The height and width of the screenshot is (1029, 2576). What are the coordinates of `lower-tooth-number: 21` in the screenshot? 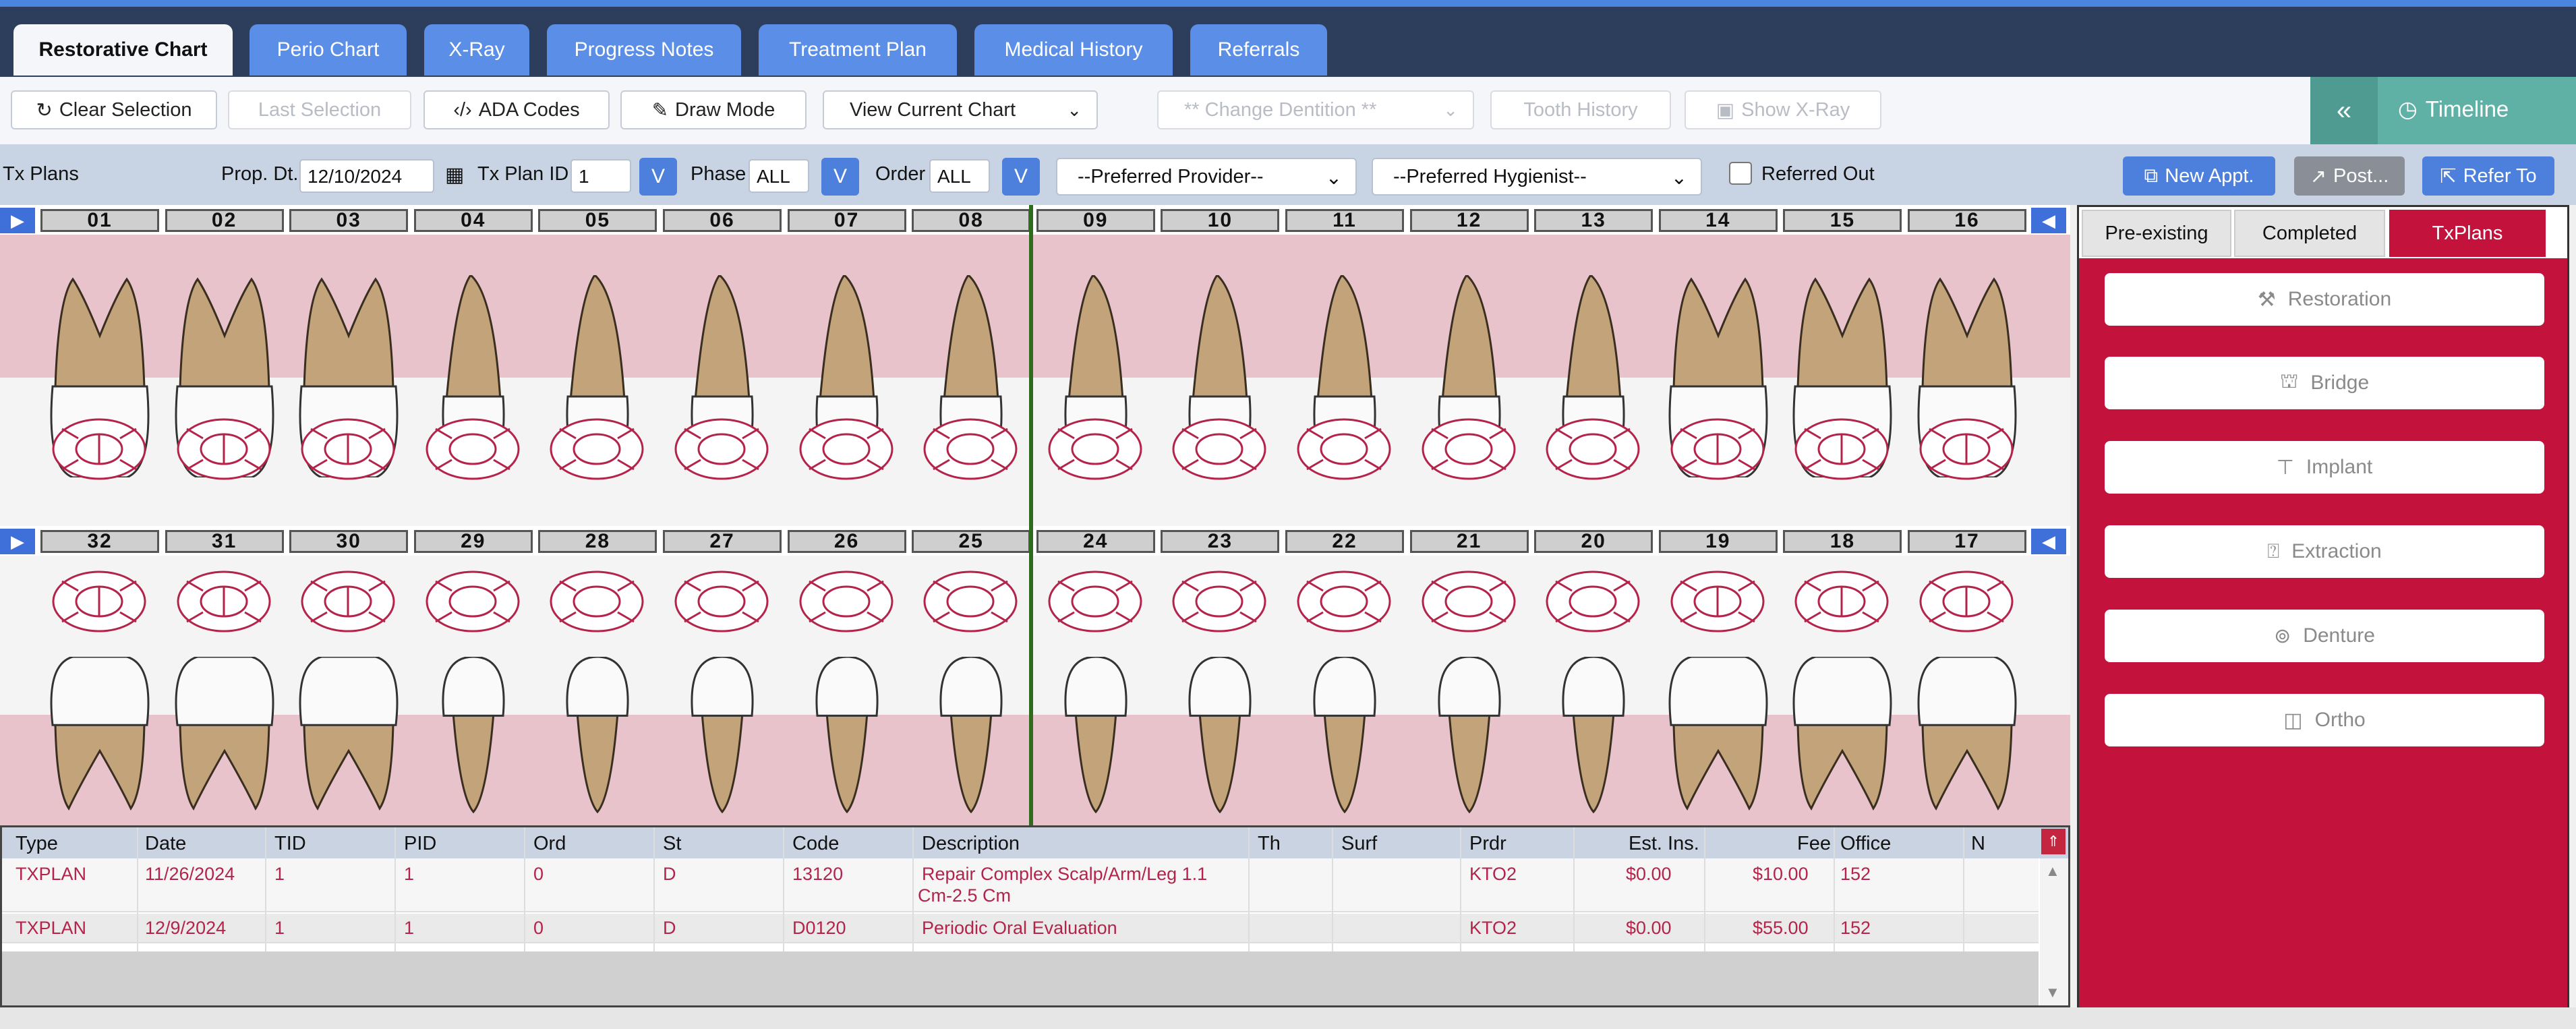 It's located at (1469, 541).